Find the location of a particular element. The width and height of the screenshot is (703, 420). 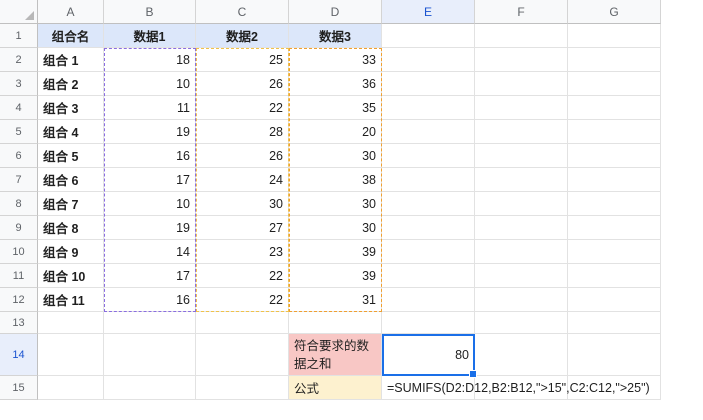

data2-cell: 28 is located at coordinates (242, 132).